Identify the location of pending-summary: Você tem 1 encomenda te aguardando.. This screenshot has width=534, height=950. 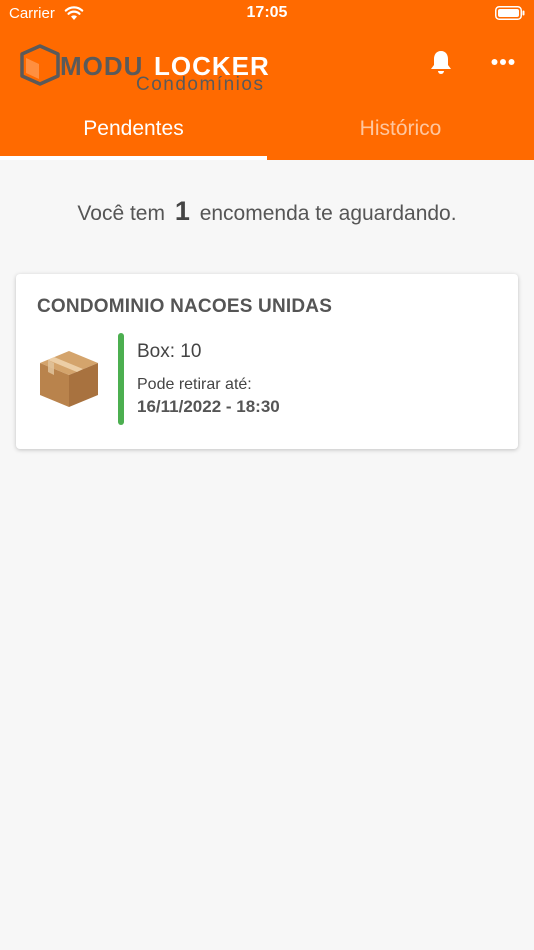
(267, 211).